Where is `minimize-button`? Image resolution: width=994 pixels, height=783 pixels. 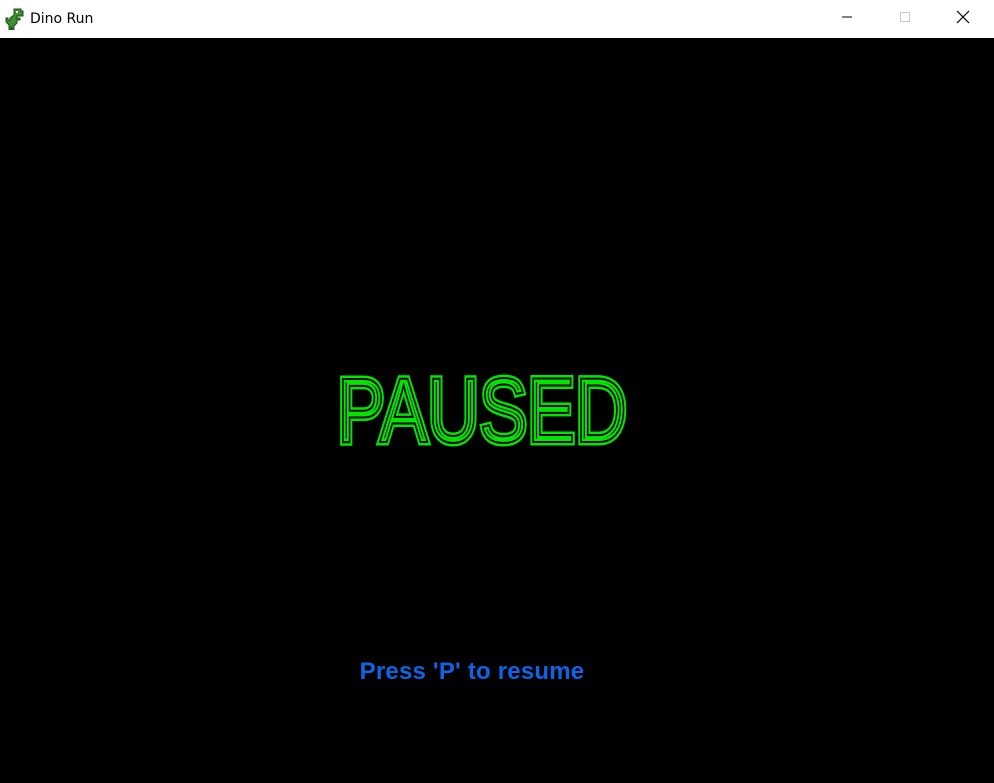 minimize-button is located at coordinates (847, 19).